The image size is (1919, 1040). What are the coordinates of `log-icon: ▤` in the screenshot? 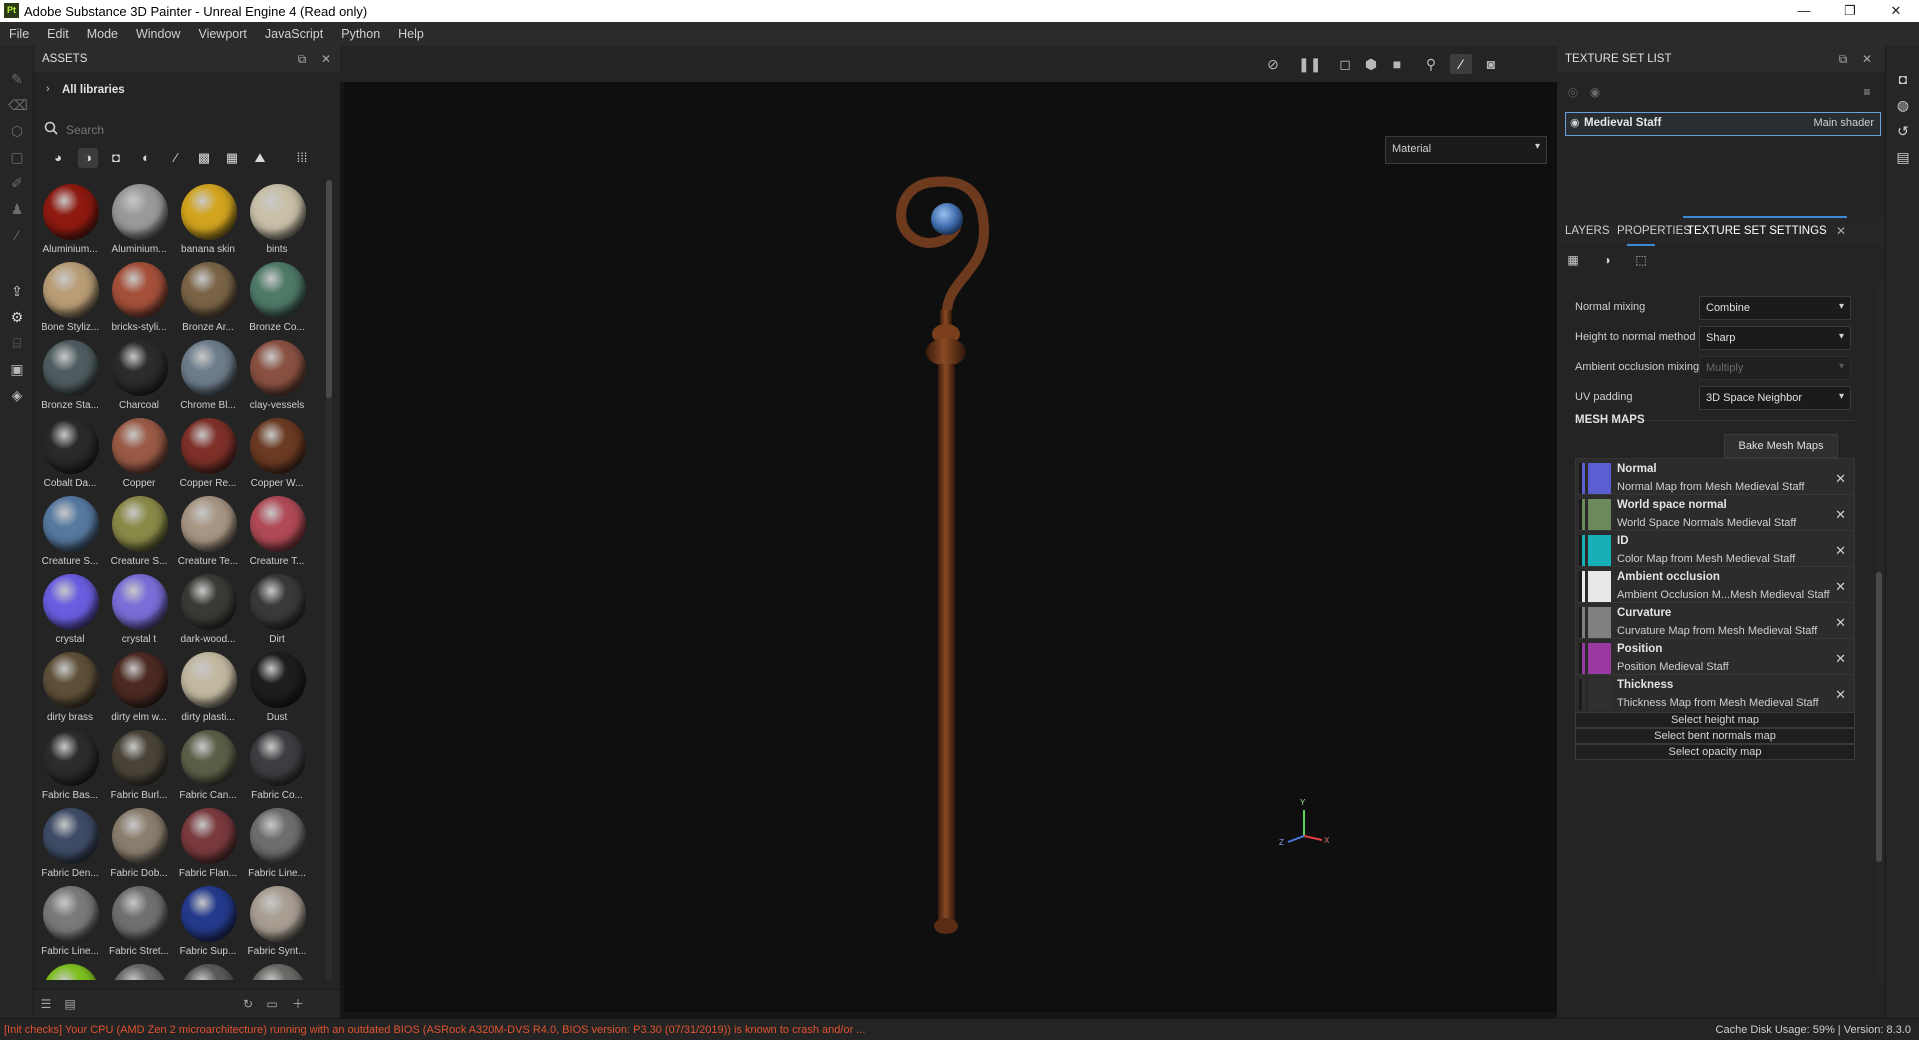 It's located at (1903, 157).